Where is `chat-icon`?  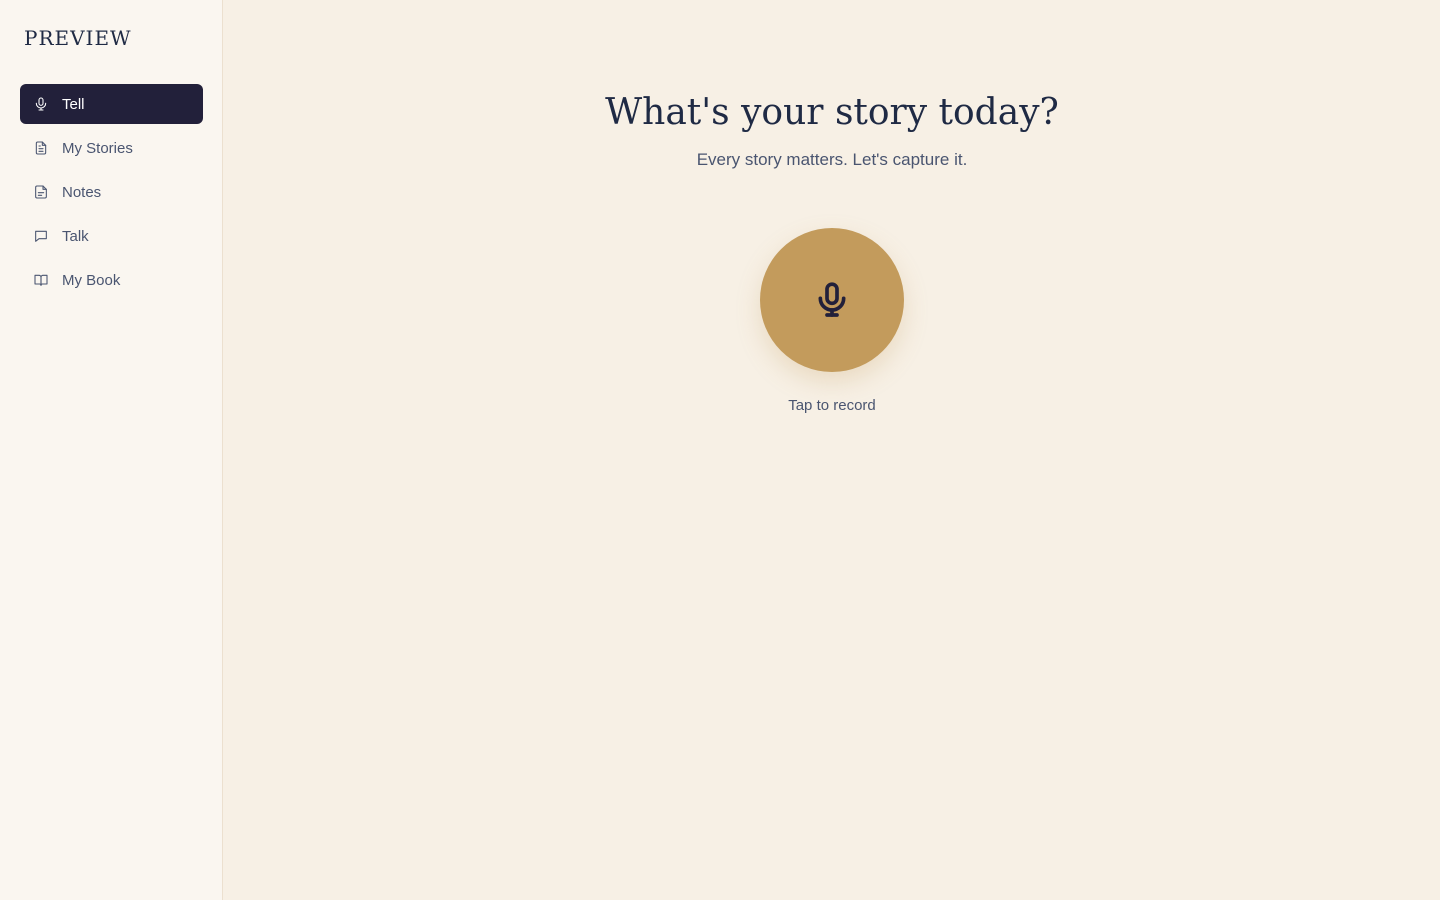 chat-icon is located at coordinates (41, 236).